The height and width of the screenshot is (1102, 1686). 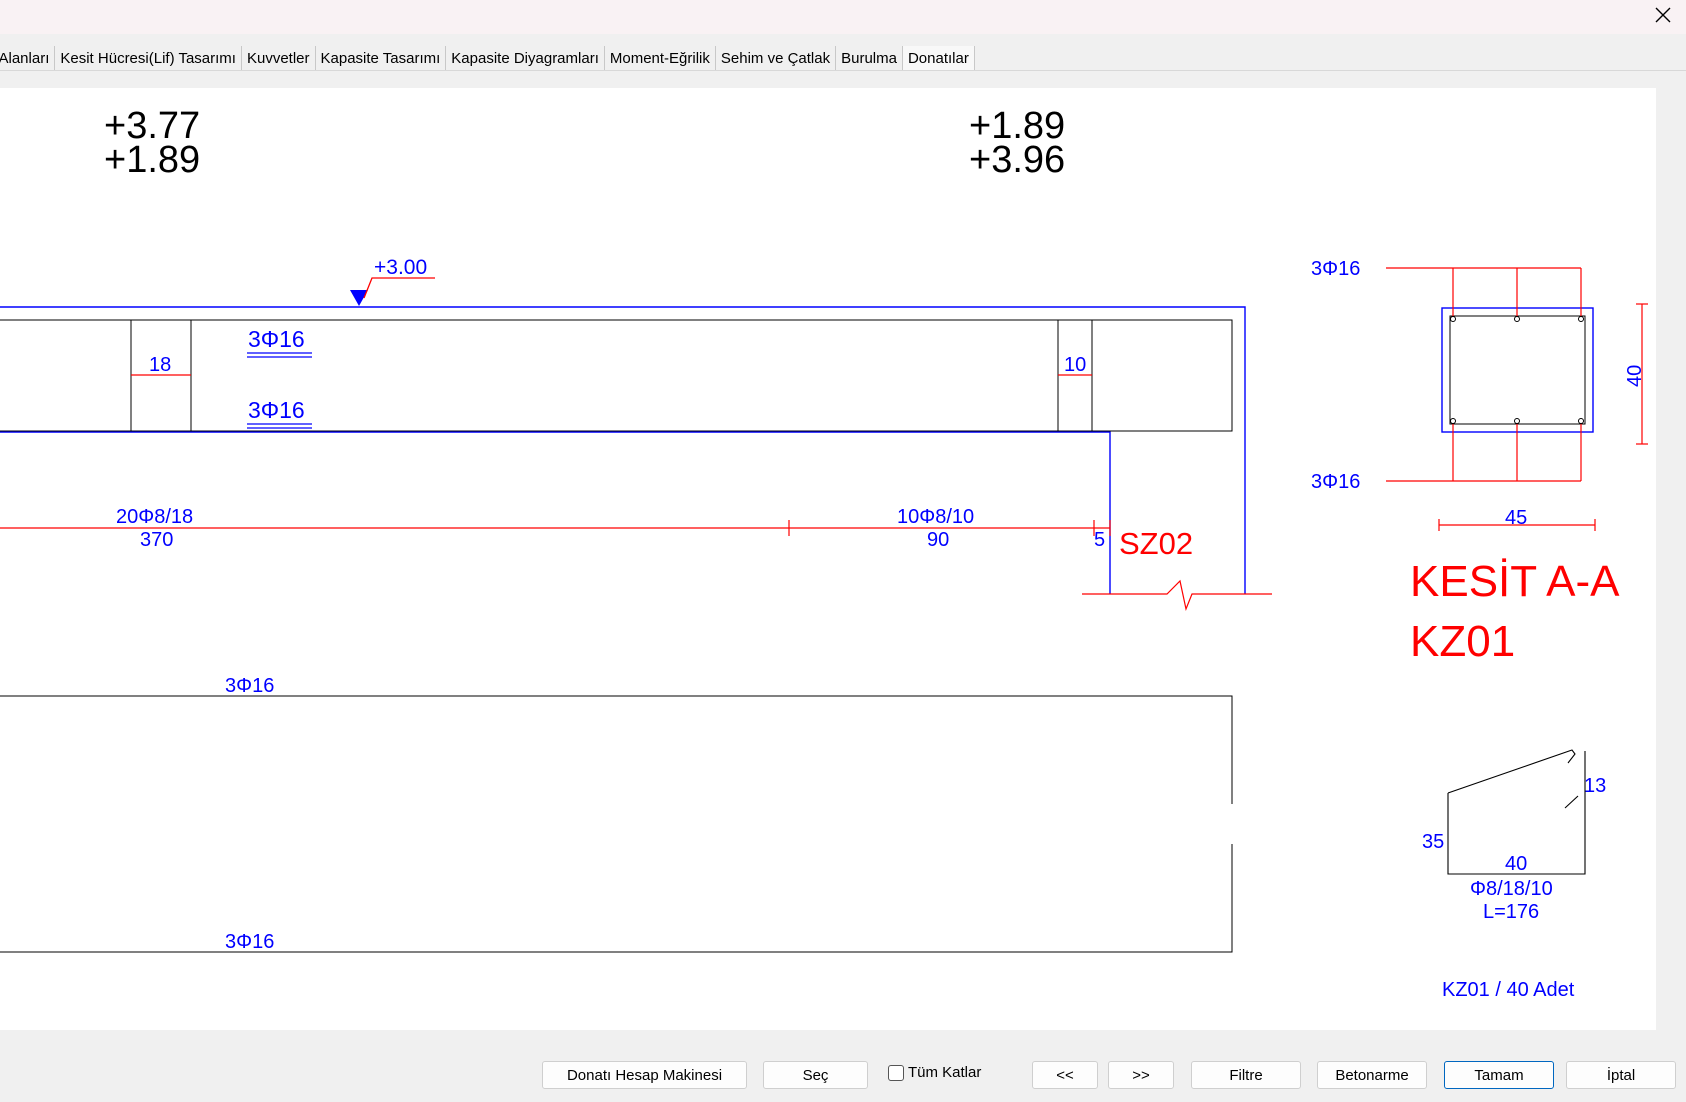 I want to click on tab-burulma: Burulma, so click(x=869, y=58).